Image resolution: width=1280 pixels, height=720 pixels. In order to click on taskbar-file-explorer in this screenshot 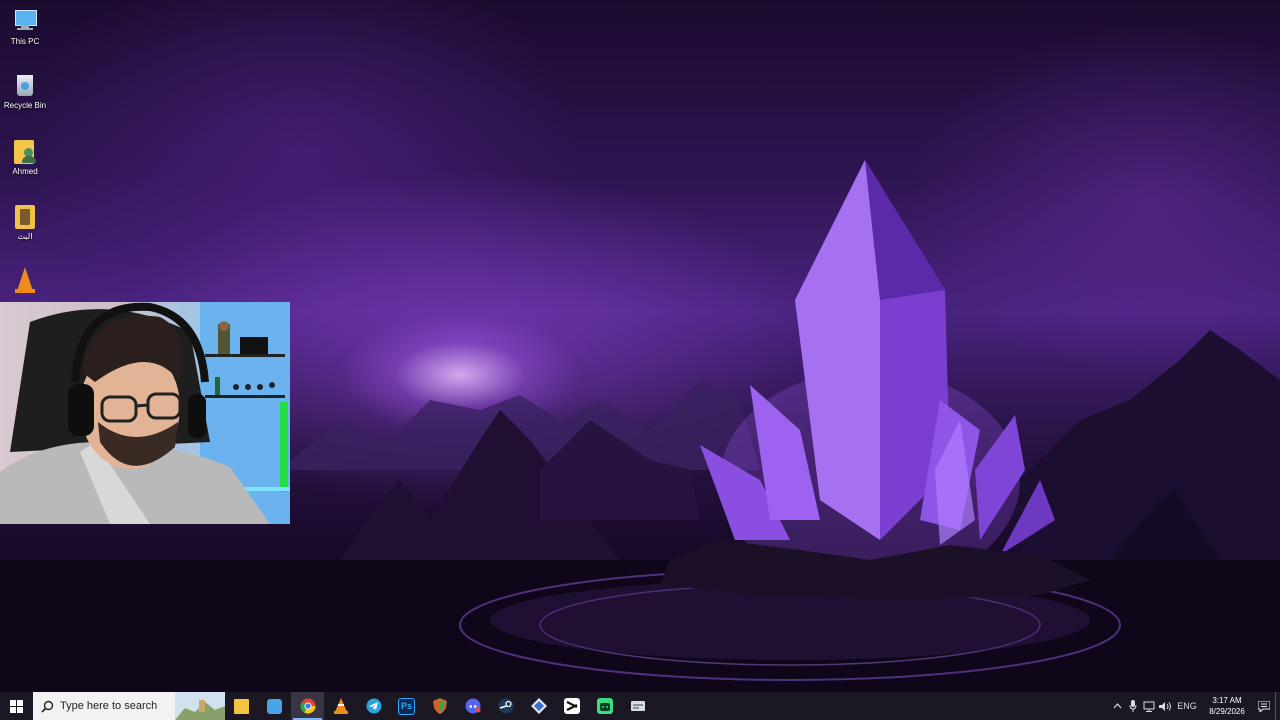, I will do `click(241, 706)`.